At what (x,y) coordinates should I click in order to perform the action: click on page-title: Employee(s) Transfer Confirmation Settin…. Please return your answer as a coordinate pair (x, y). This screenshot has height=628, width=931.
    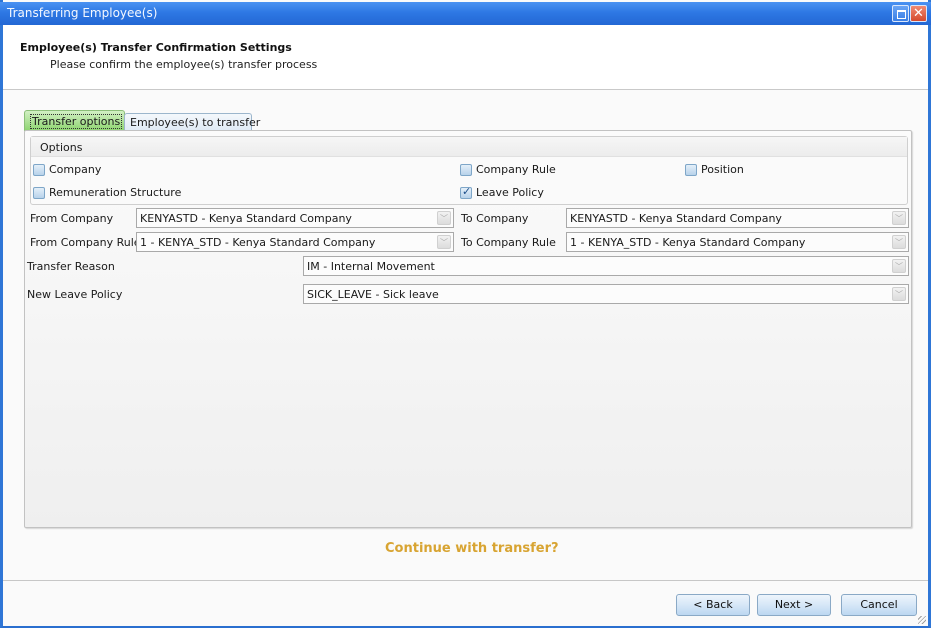
    Looking at the image, I should click on (156, 47).